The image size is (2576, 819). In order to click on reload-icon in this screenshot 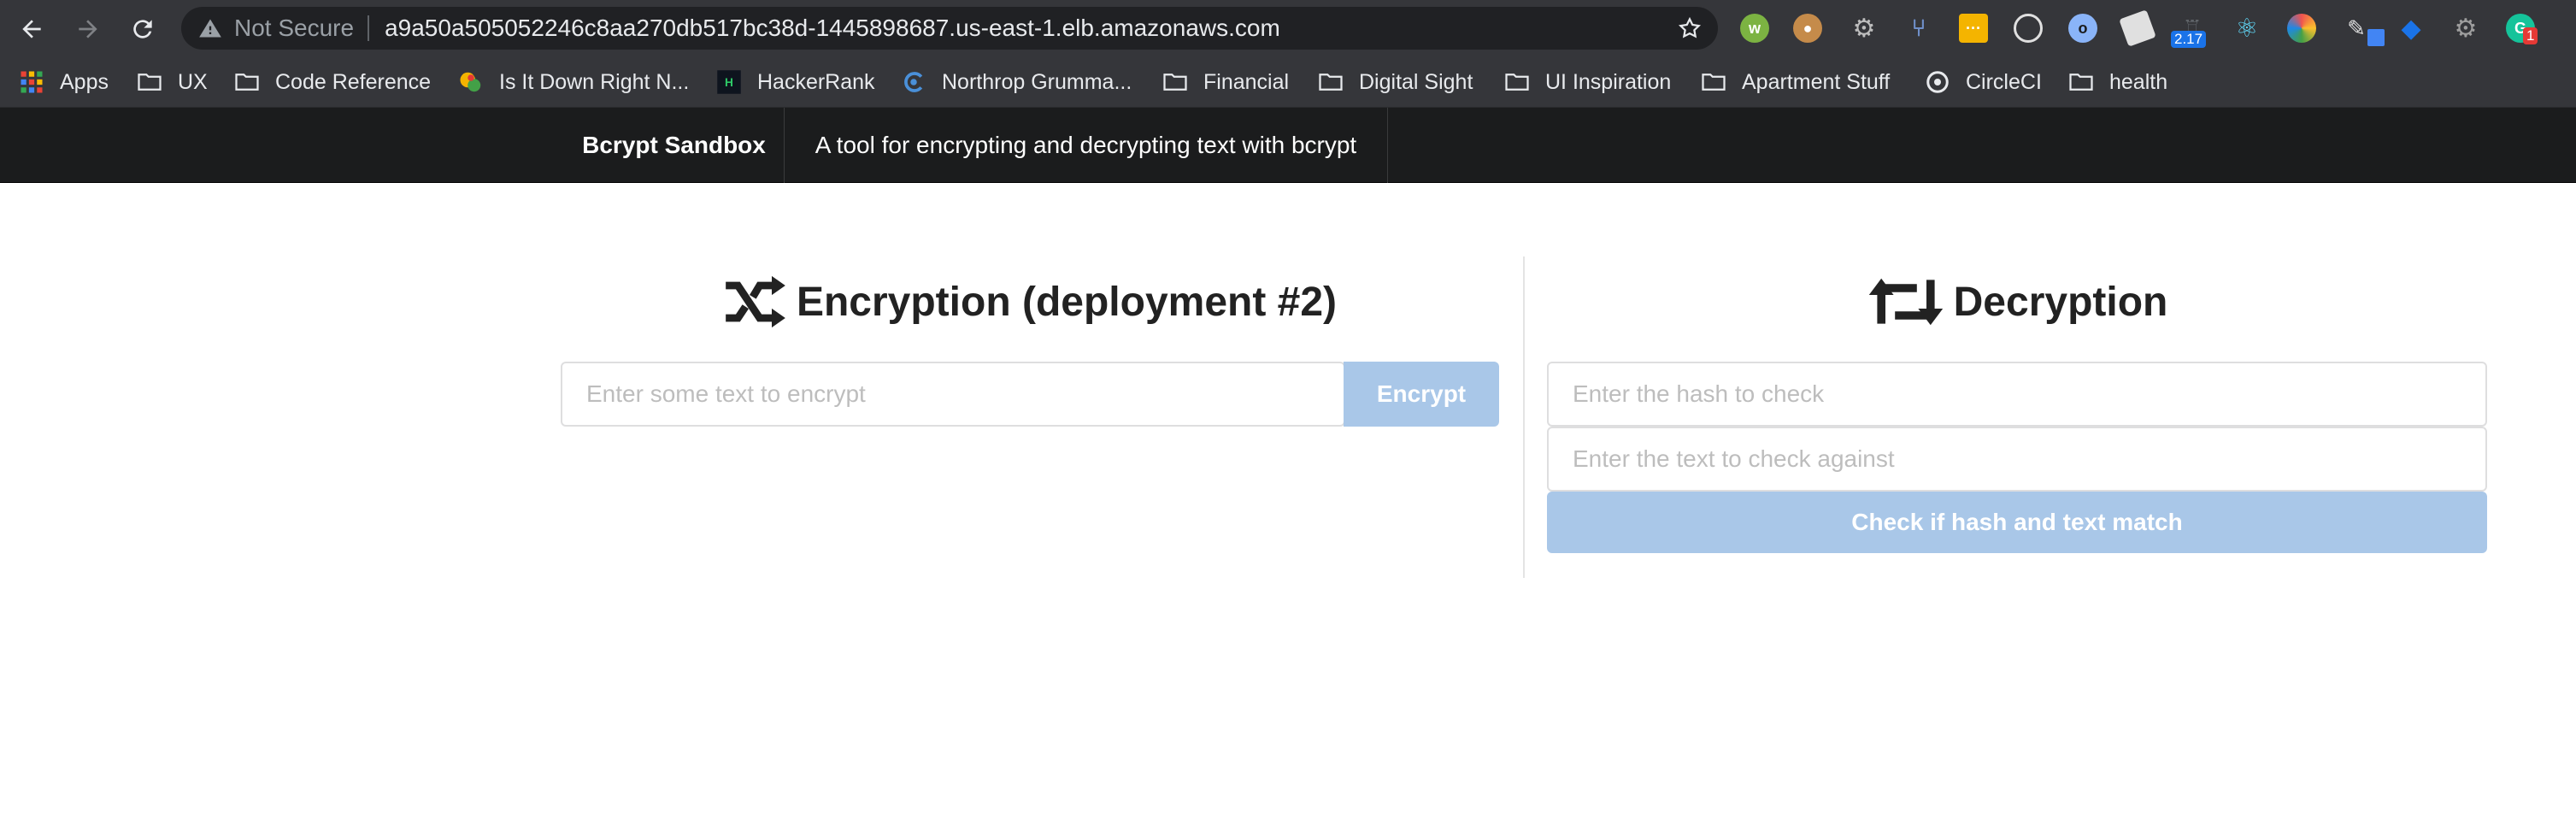, I will do `click(142, 29)`.